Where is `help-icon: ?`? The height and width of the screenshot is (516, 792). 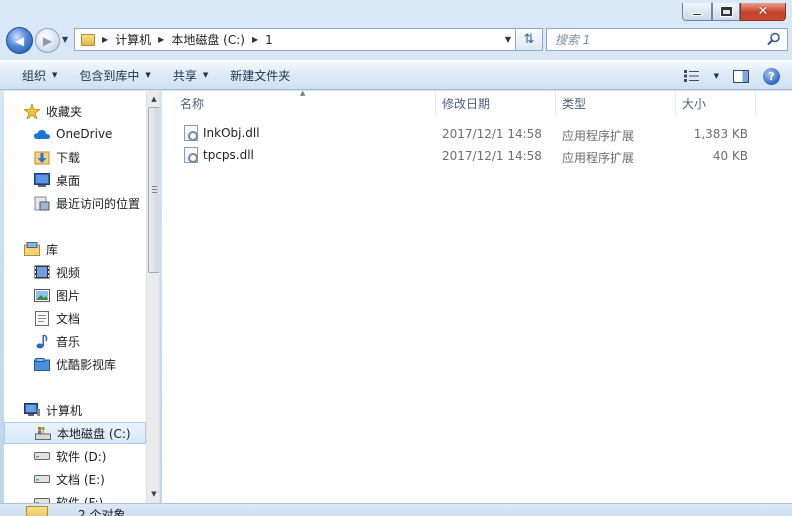
help-icon: ? is located at coordinates (771, 76).